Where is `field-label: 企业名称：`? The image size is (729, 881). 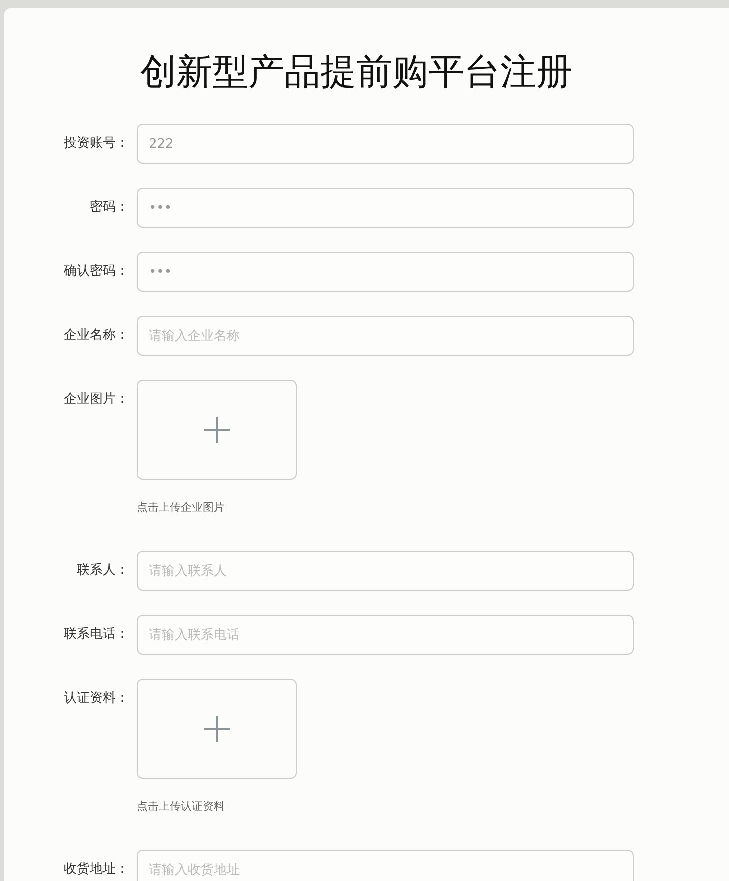
field-label: 企业名称： is located at coordinates (96, 336).